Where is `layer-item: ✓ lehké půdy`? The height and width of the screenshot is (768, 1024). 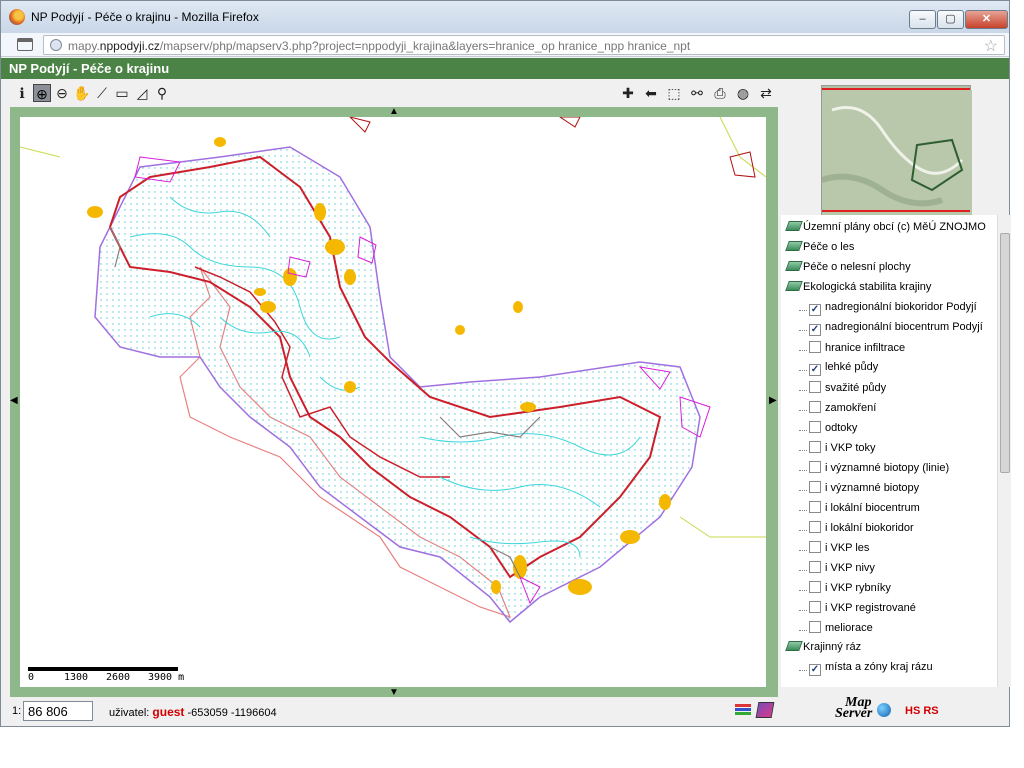
layer-item: ✓ lehké půdy is located at coordinates (843, 370).